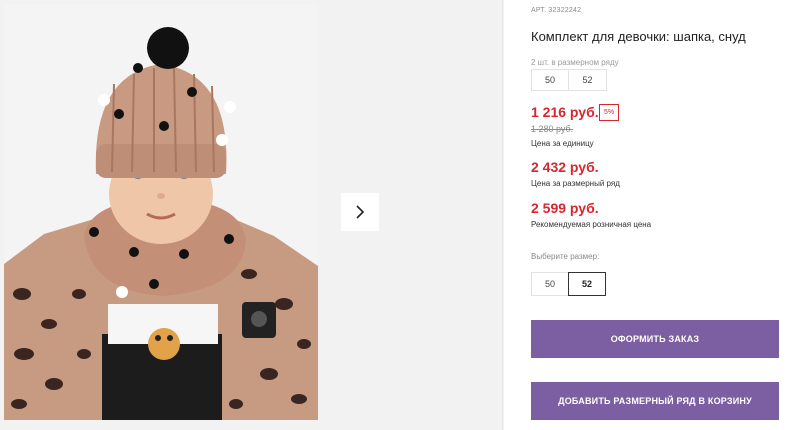 The image size is (800, 430). What do you see at coordinates (655, 339) in the screenshot?
I see `checkout-button: ОФОРМИТЬ ЗАКАЗ` at bounding box center [655, 339].